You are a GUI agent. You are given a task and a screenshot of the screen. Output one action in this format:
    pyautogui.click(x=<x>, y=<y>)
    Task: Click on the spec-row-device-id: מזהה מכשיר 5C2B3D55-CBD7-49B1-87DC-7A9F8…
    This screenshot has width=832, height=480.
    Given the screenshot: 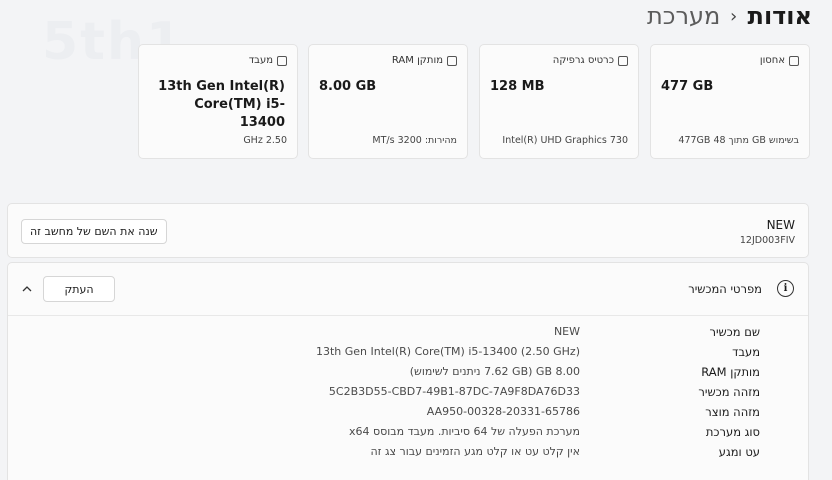 What is the action you would take?
    pyautogui.click(x=408, y=393)
    